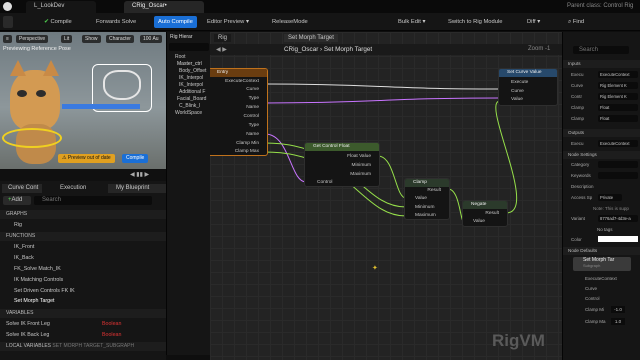 This screenshot has width=640, height=360. Describe the element at coordinates (22, 93) in the screenshot. I see `cat-eye-left` at that location.